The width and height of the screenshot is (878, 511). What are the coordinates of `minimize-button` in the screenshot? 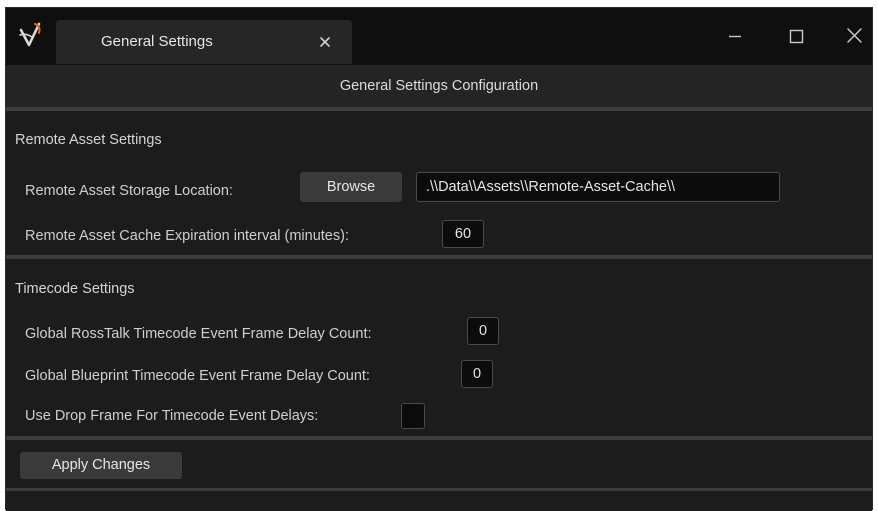 It's located at (735, 36).